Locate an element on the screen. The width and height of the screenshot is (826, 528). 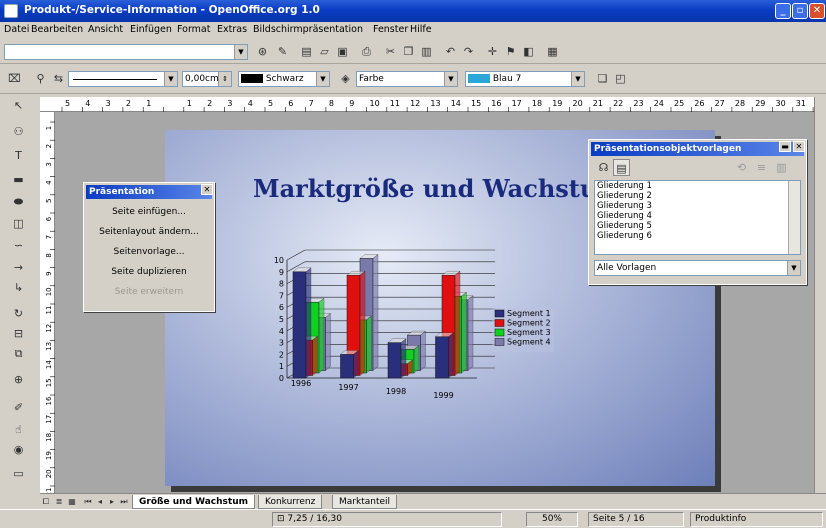
cut-icon: ✂ is located at coordinates (390, 51).